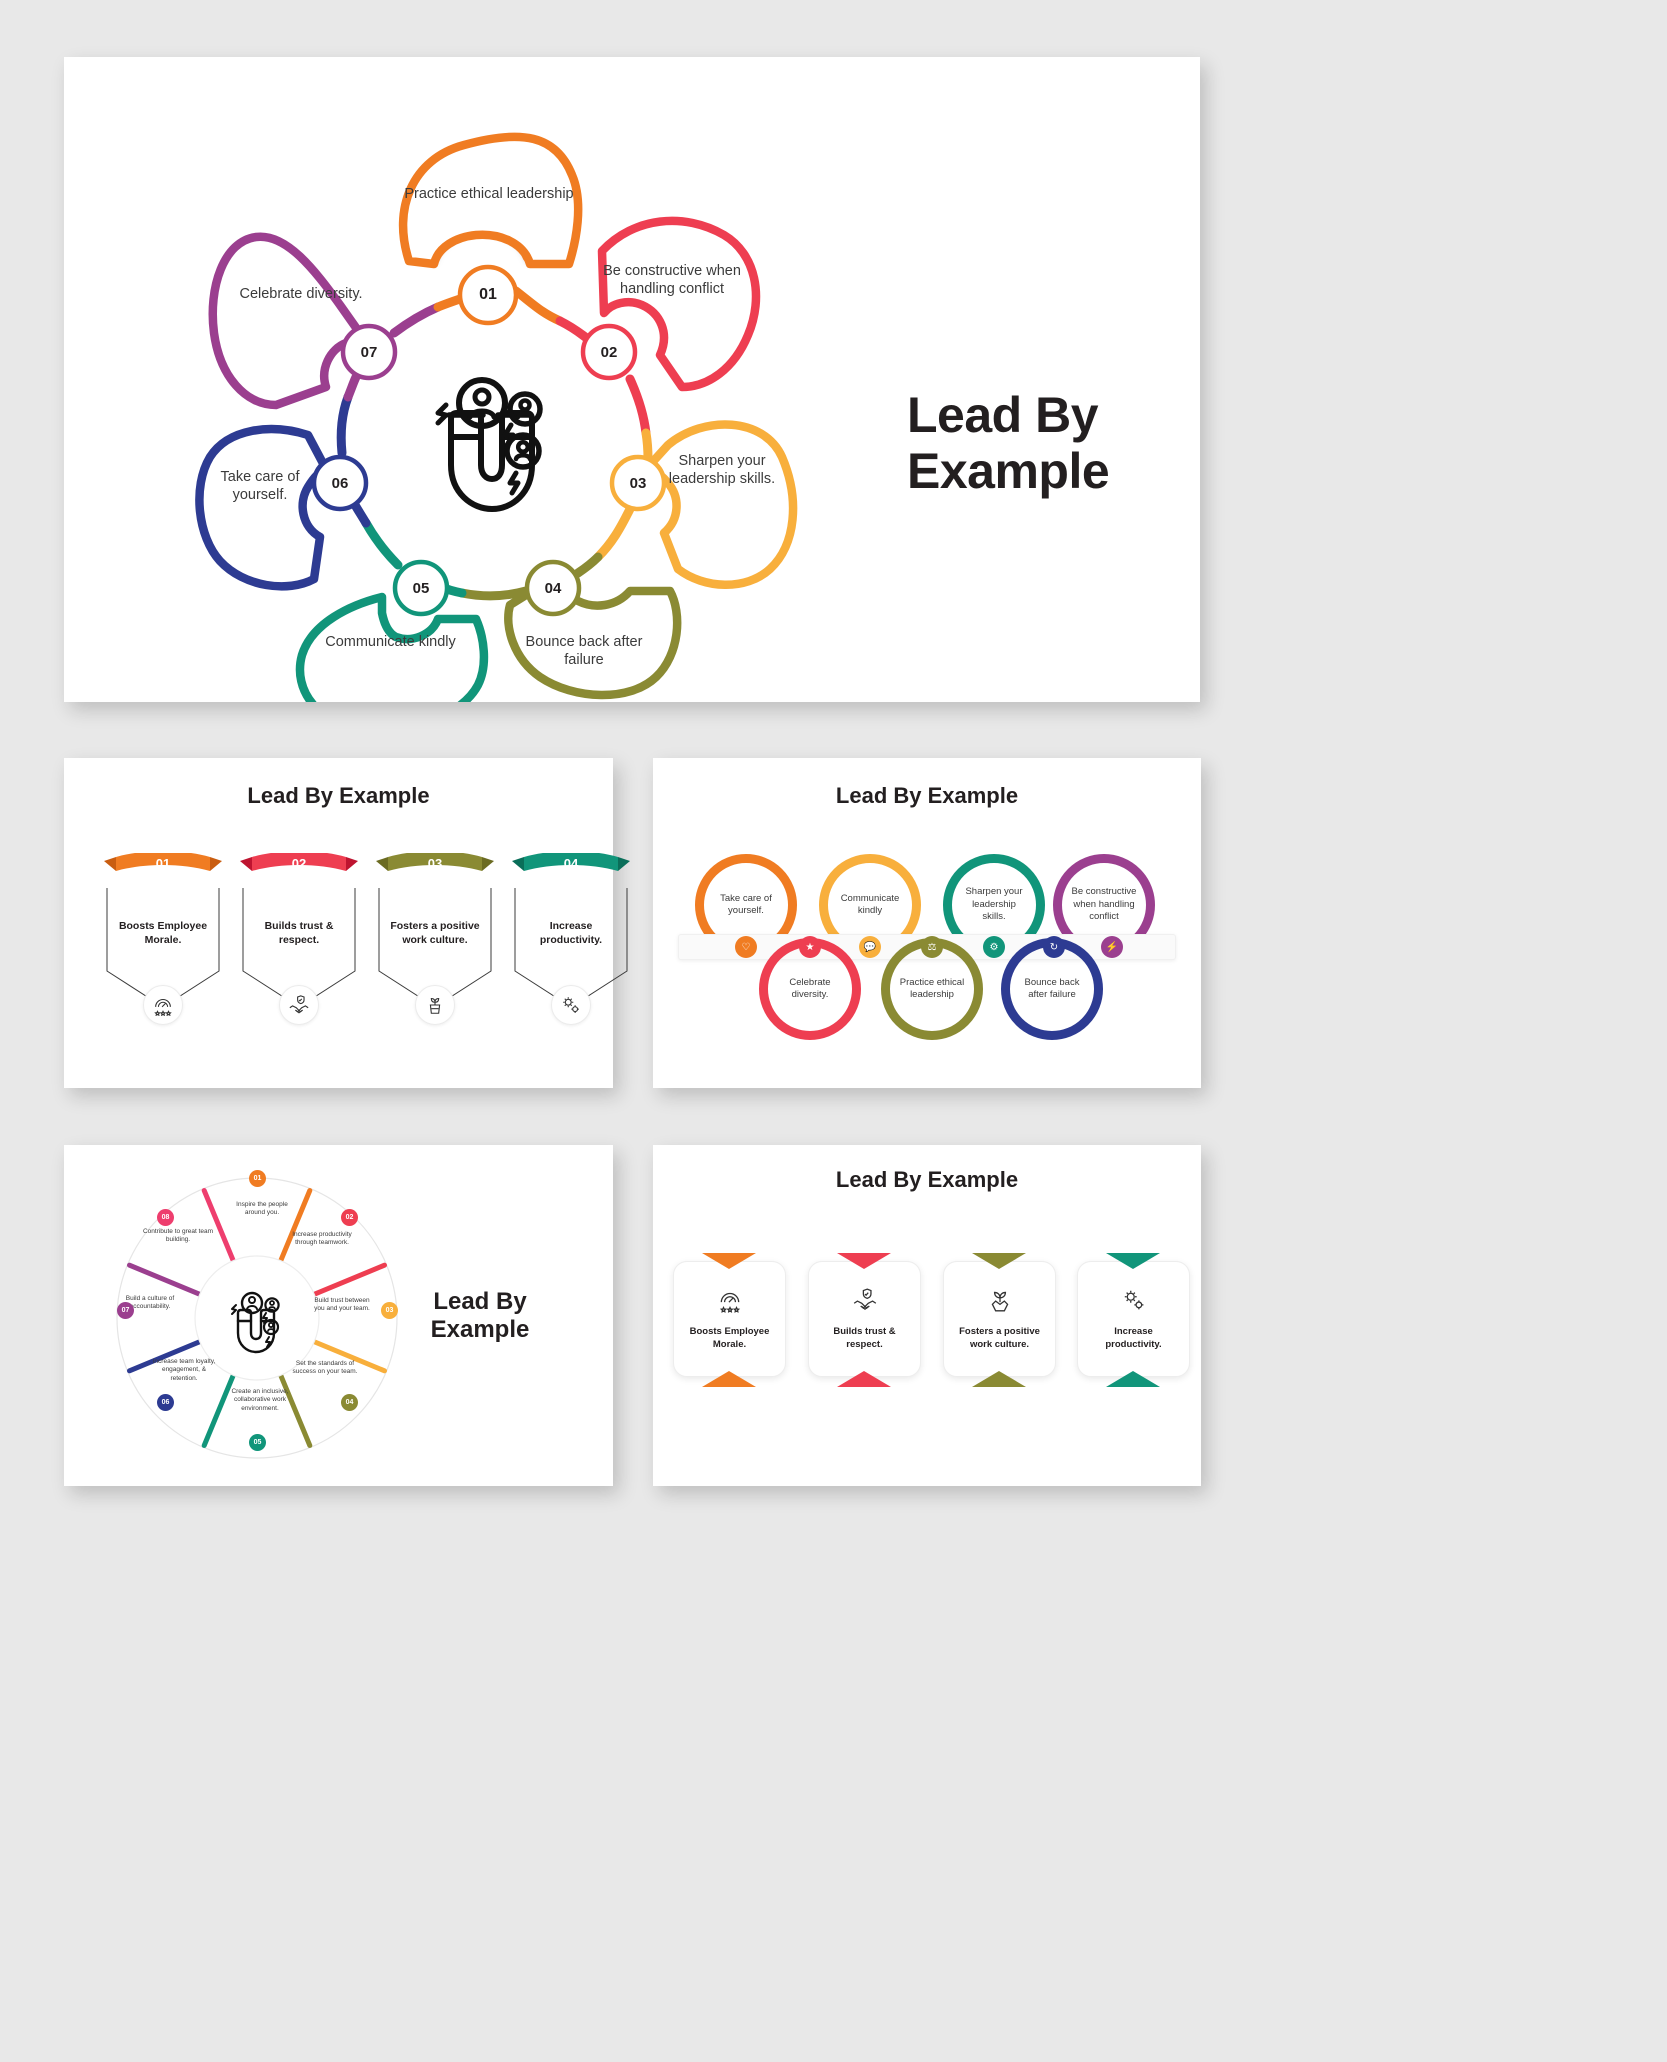 The image size is (1667, 2062). Describe the element at coordinates (342, 1305) in the screenshot. I see `wheel-label-03: Build trust between you and your team.` at that location.